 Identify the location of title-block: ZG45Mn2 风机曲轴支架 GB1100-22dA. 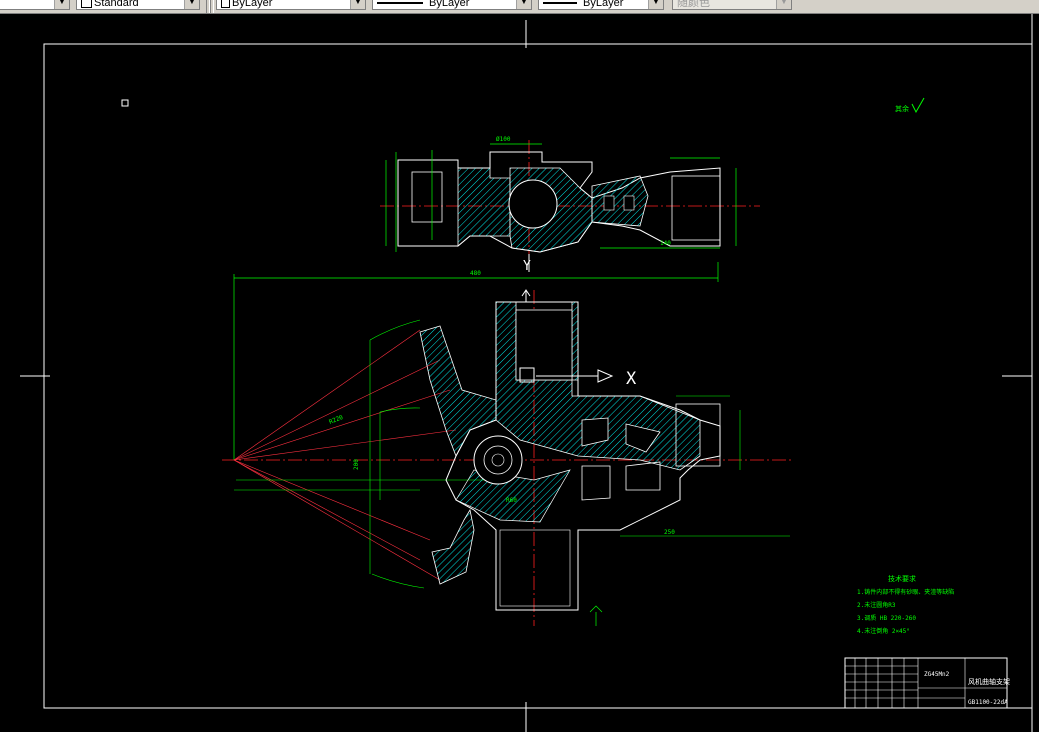
(927, 683).